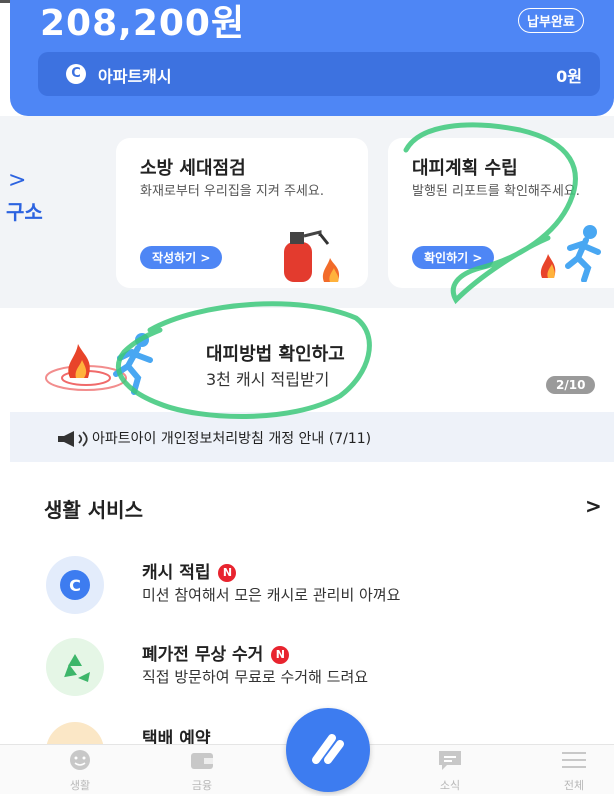 Image resolution: width=614 pixels, height=796 pixels. Describe the element at coordinates (255, 677) in the screenshot. I see `service-desc: 직접 방문하여 무료로 수거해 드려요` at that location.